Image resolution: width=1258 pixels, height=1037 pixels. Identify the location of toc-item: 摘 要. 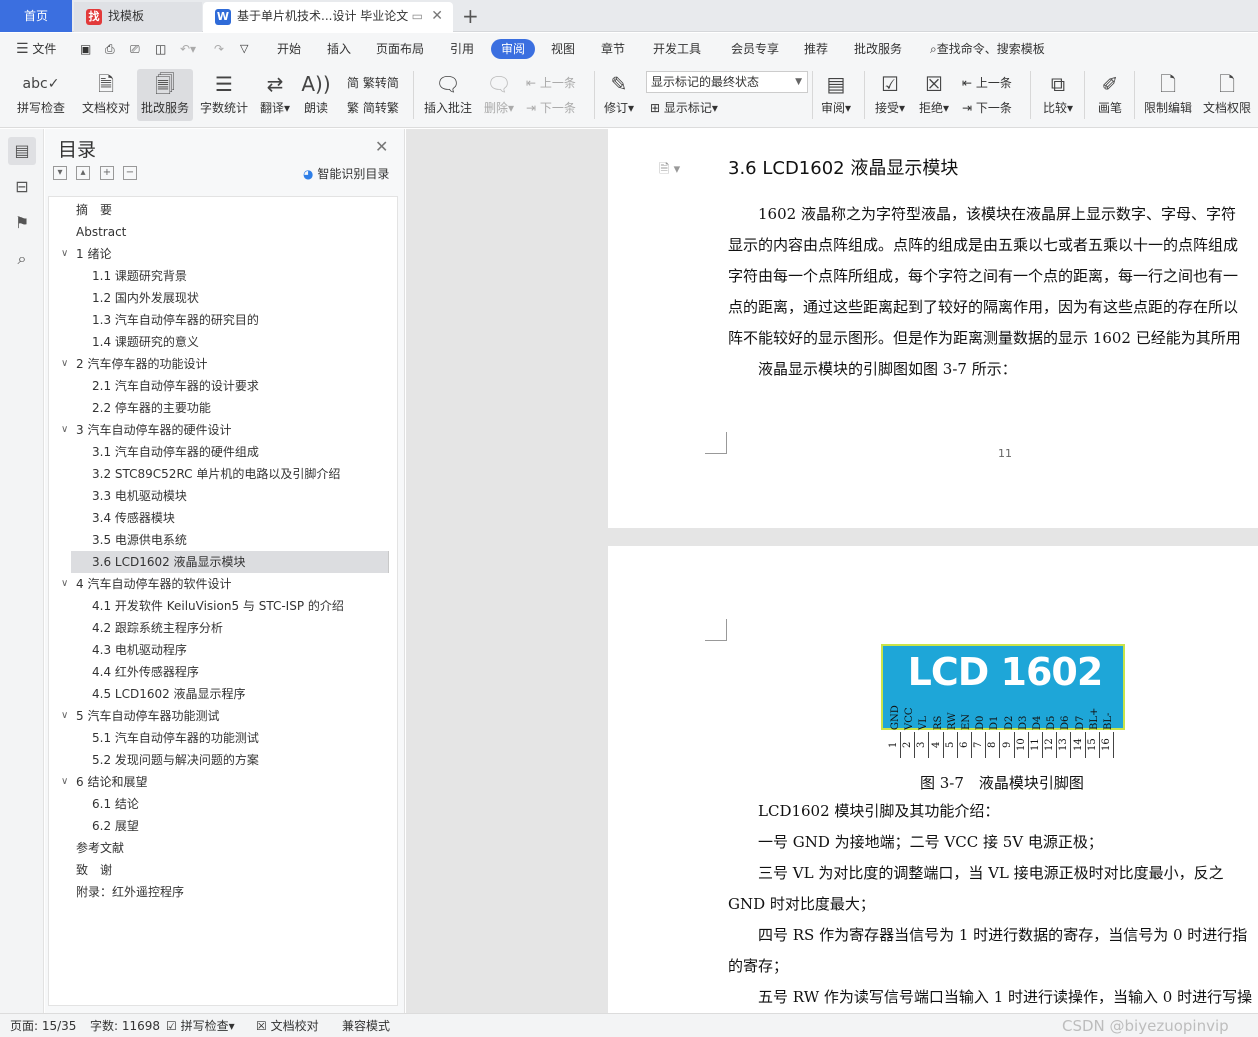
(219, 210).